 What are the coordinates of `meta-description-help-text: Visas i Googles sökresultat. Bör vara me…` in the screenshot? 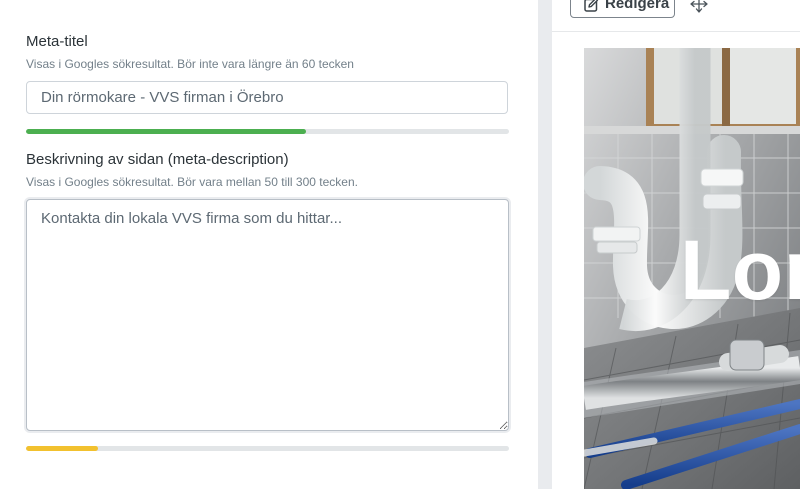 It's located at (192, 182).